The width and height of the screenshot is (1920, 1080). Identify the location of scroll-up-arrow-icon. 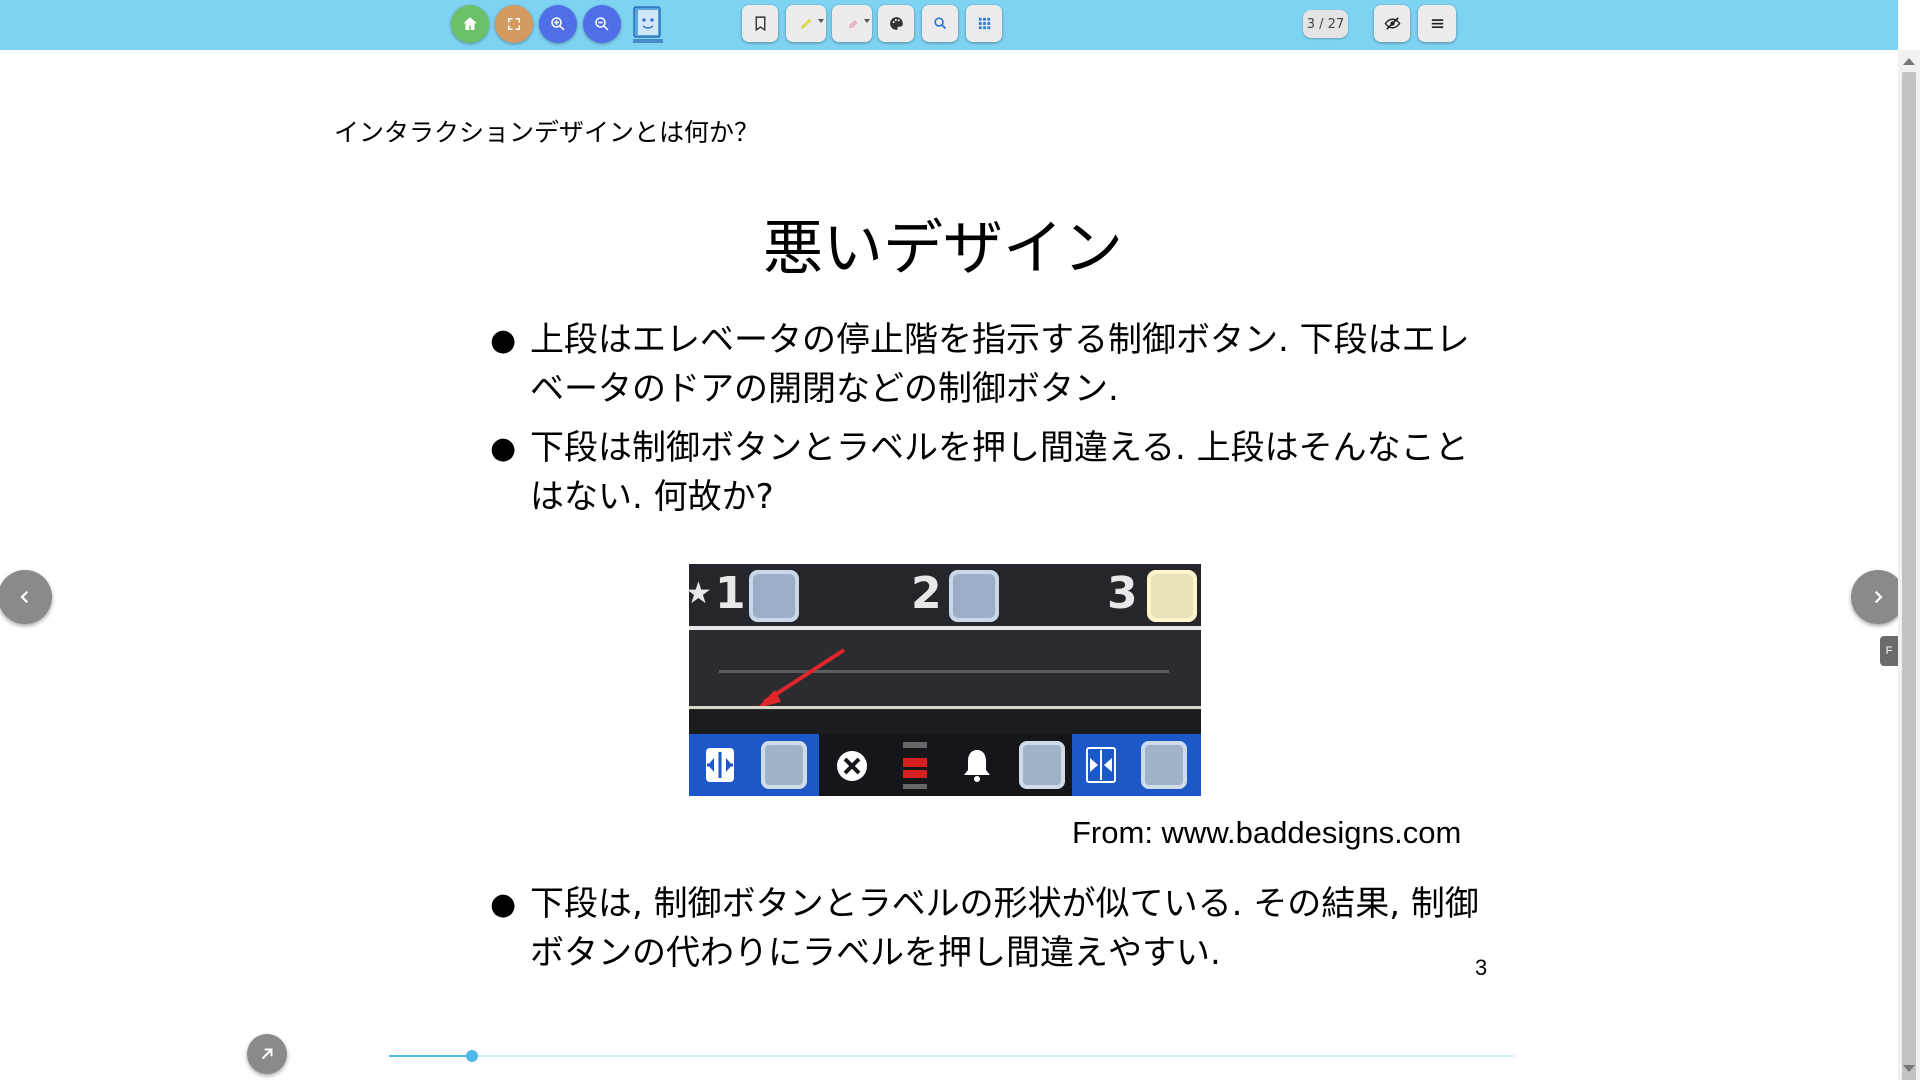
(1909, 61).